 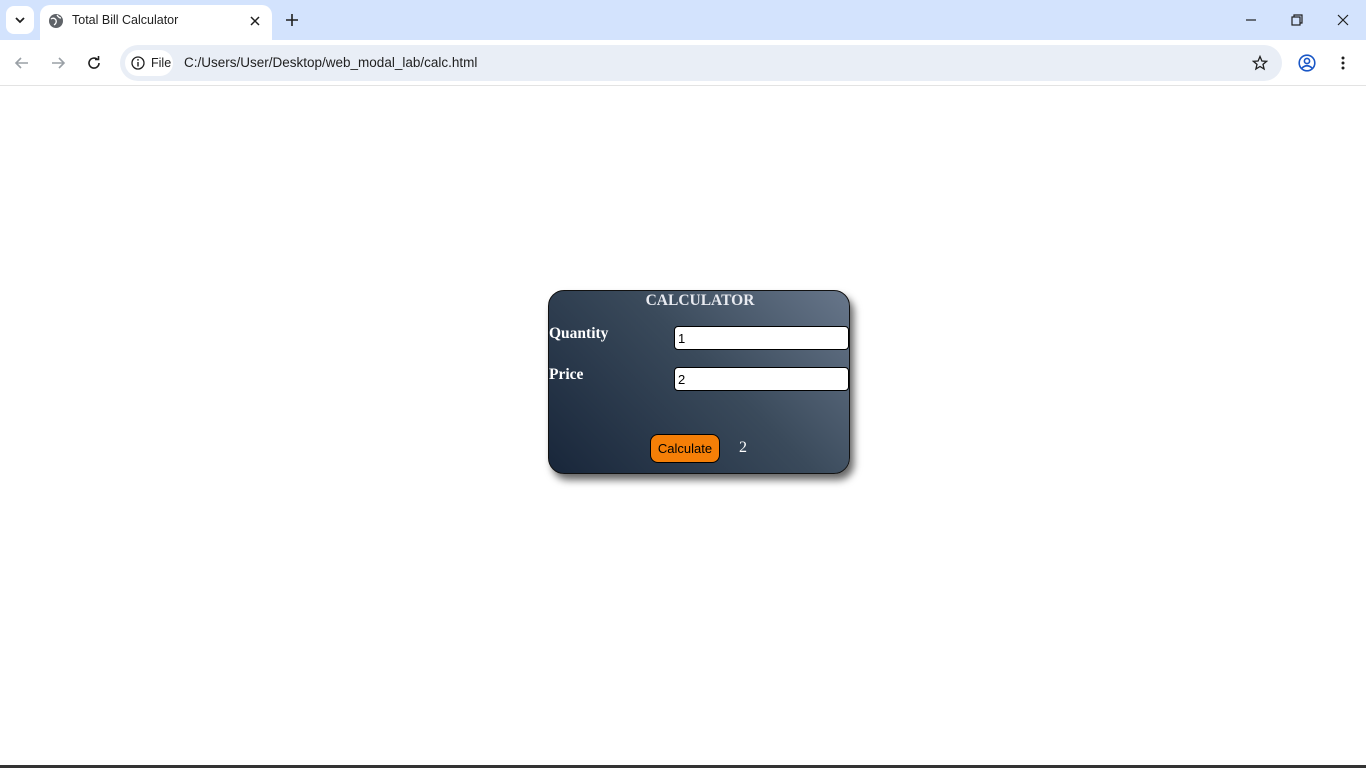 I want to click on globe-icon, so click(x=56, y=21).